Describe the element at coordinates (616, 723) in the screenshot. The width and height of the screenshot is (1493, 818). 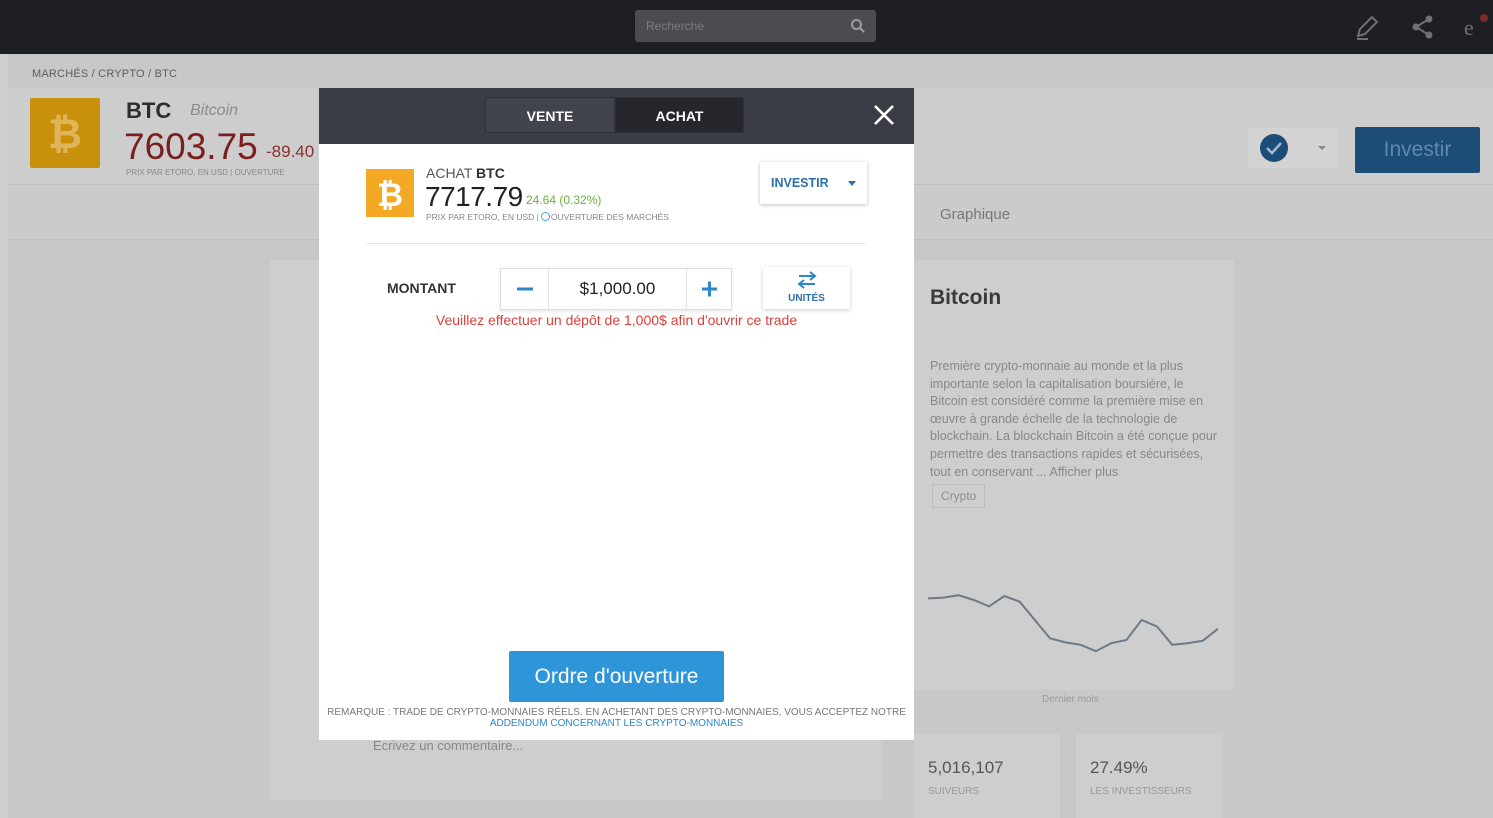
I see `crypto-addendum-link: ADDENDUM CONCERNANT LES CRYPTO-MONNAIES` at that location.